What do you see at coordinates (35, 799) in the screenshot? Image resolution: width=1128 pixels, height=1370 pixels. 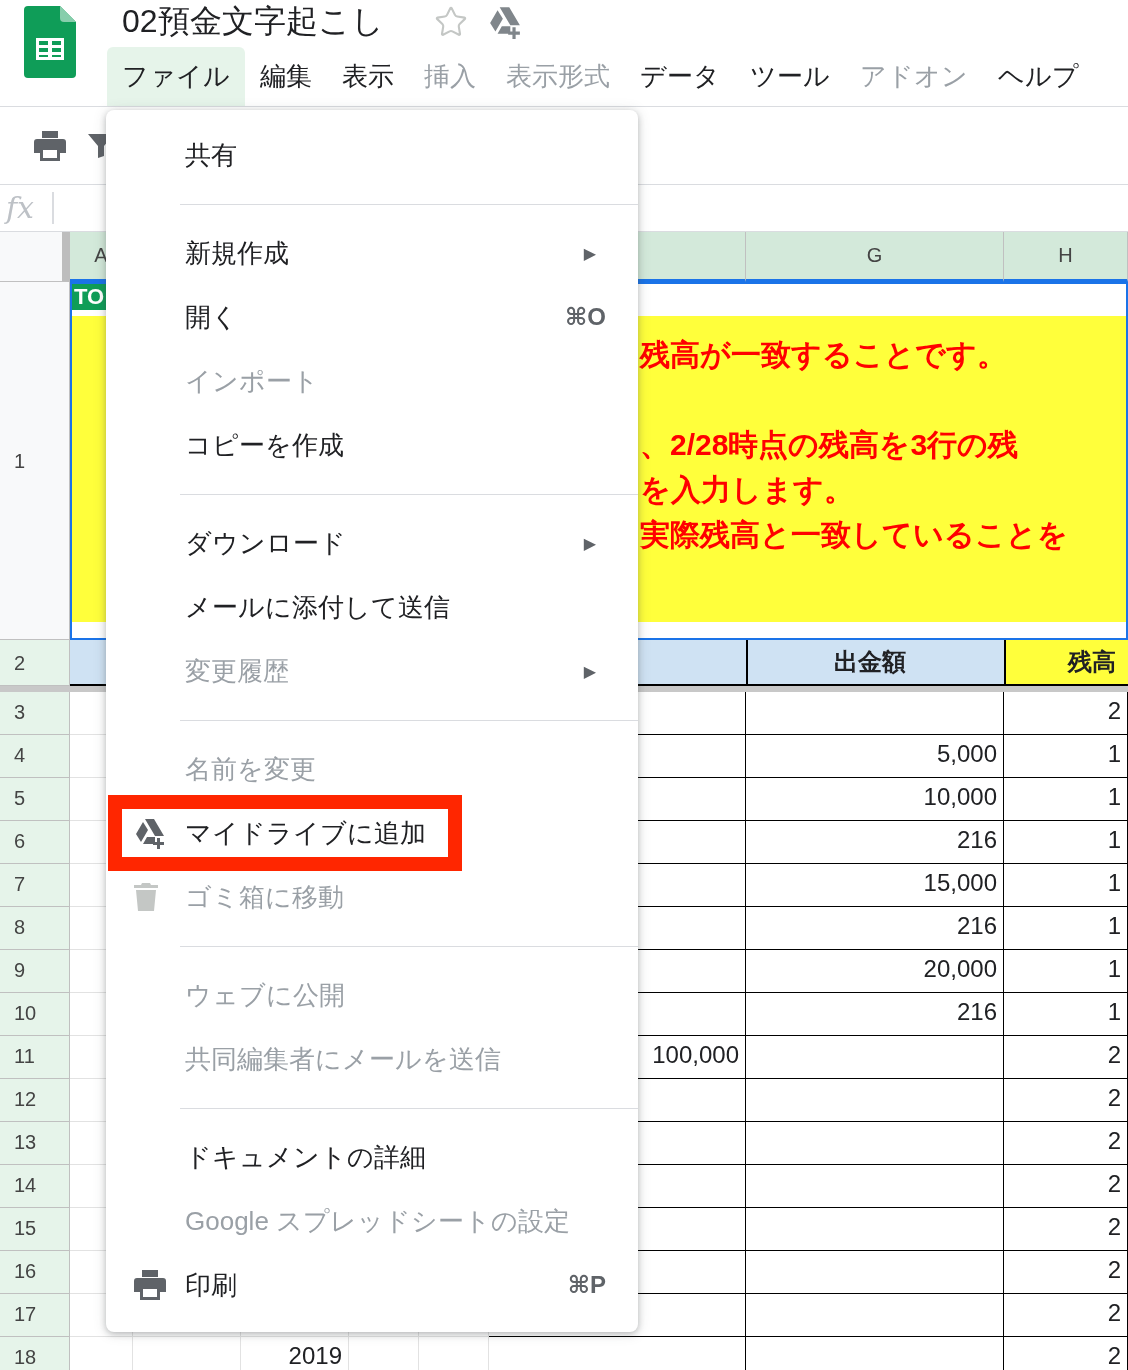 I see `row-header: 5` at bounding box center [35, 799].